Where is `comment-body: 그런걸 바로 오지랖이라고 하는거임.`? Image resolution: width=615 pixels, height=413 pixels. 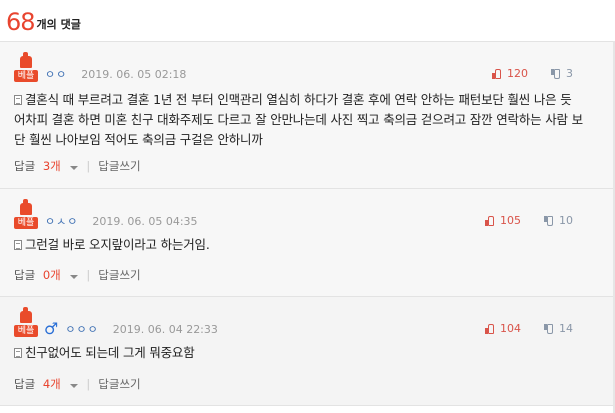 comment-body: 그런걸 바로 오지랖이라고 하는거임. is located at coordinates (298, 245).